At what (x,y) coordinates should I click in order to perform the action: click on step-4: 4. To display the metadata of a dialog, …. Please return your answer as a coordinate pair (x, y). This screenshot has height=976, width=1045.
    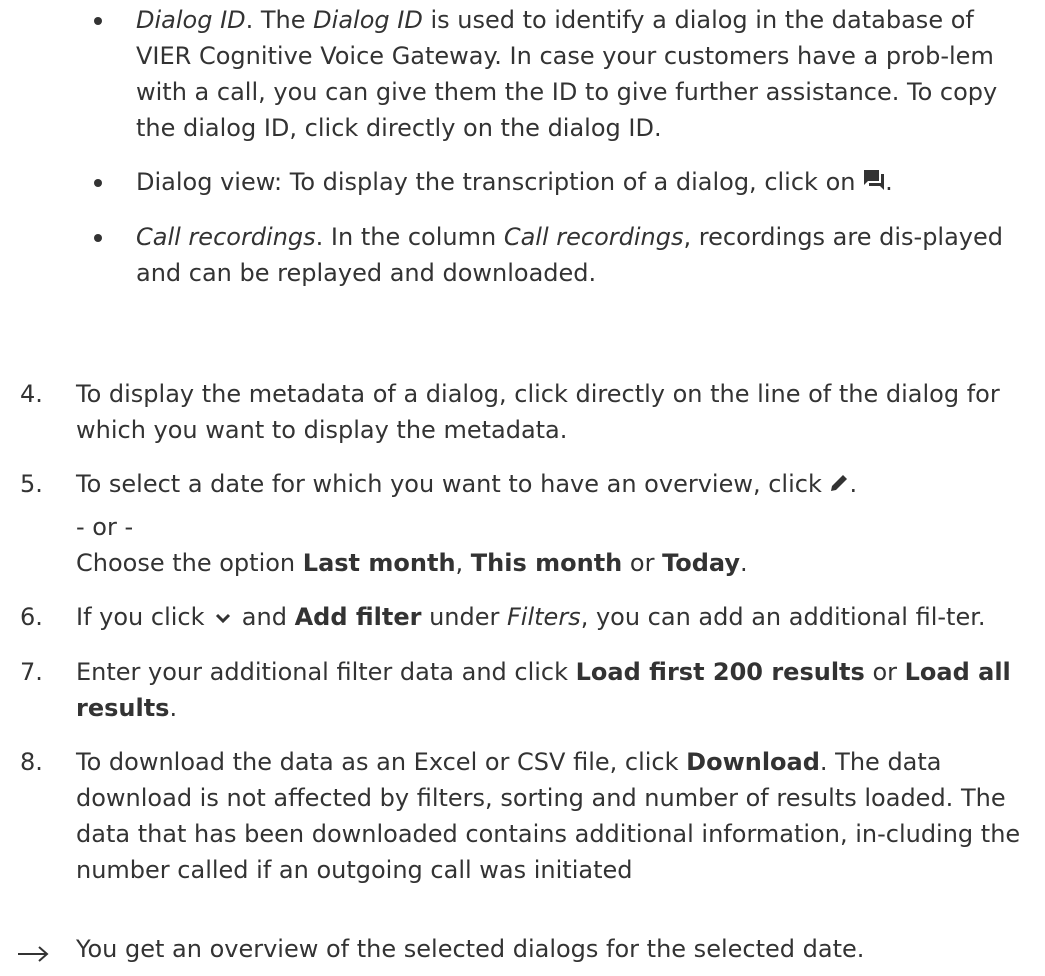
    Looking at the image, I should click on (515, 412).